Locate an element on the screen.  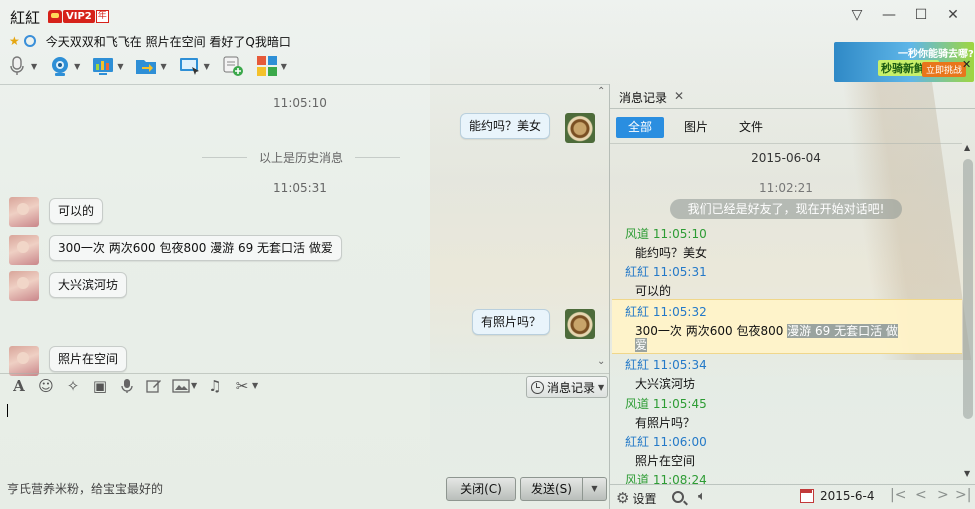
speaker-icon: 🔈︎ is located at coordinates (702, 496).